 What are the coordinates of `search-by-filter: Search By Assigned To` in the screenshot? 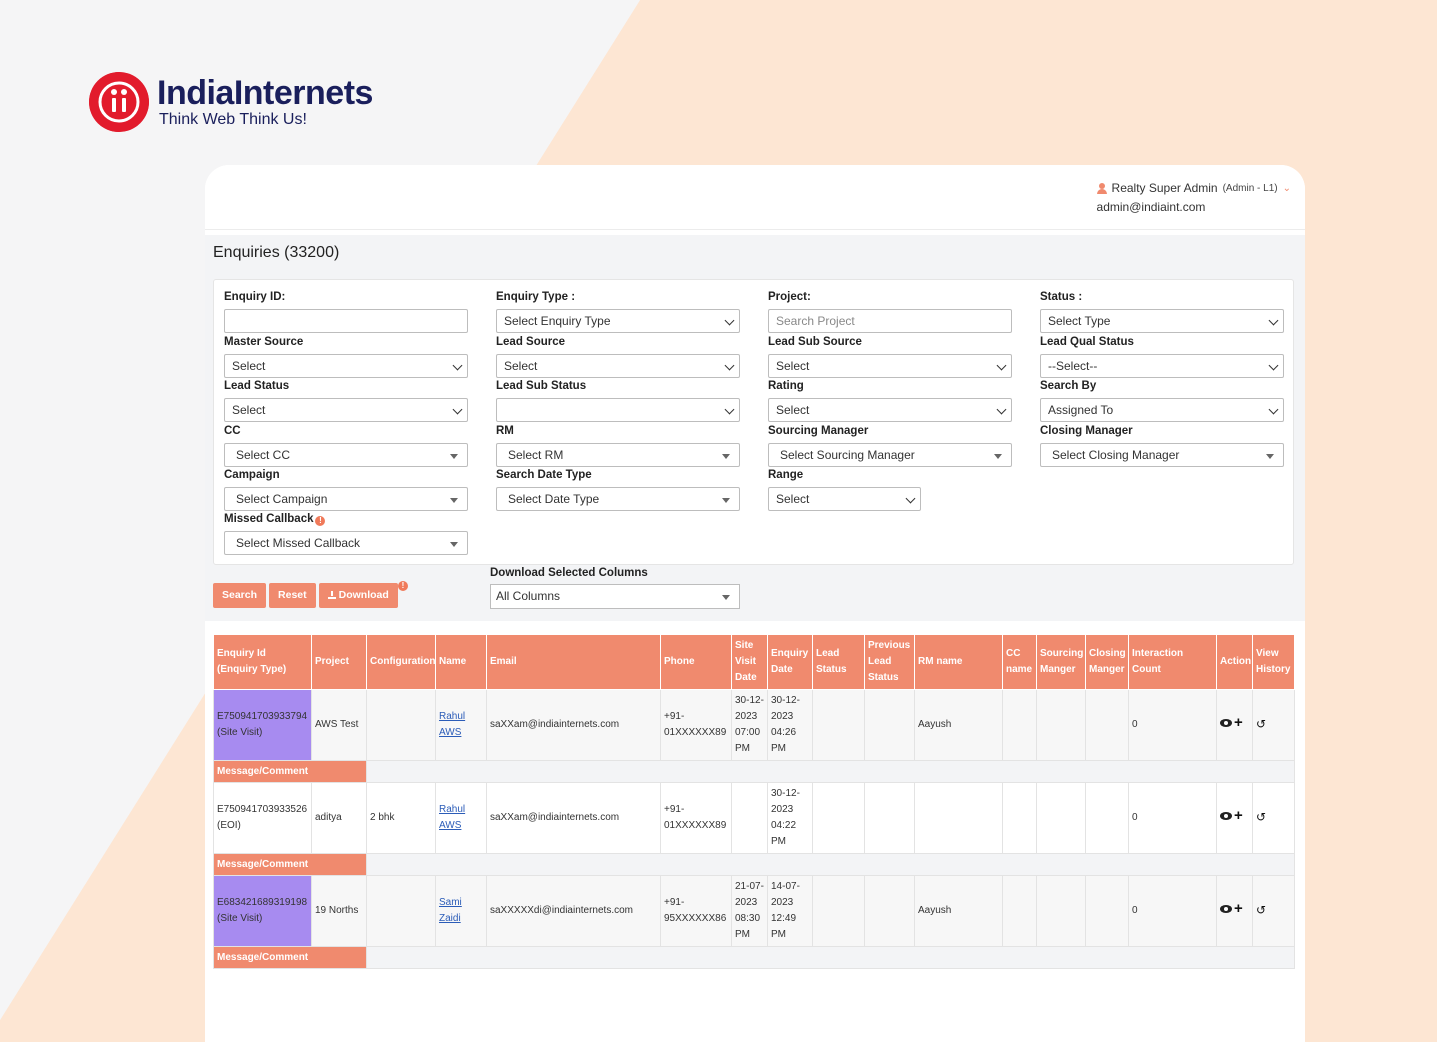 It's located at (1162, 400).